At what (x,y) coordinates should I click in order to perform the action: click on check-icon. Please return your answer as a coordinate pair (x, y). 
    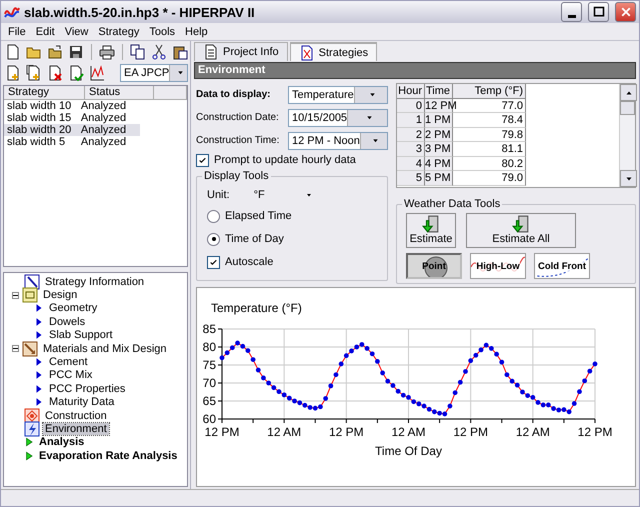
    Looking at the image, I should click on (202, 160).